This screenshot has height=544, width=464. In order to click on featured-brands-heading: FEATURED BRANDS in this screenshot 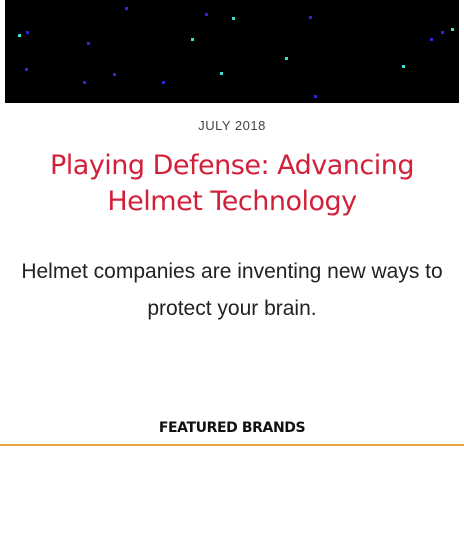, I will do `click(232, 428)`.